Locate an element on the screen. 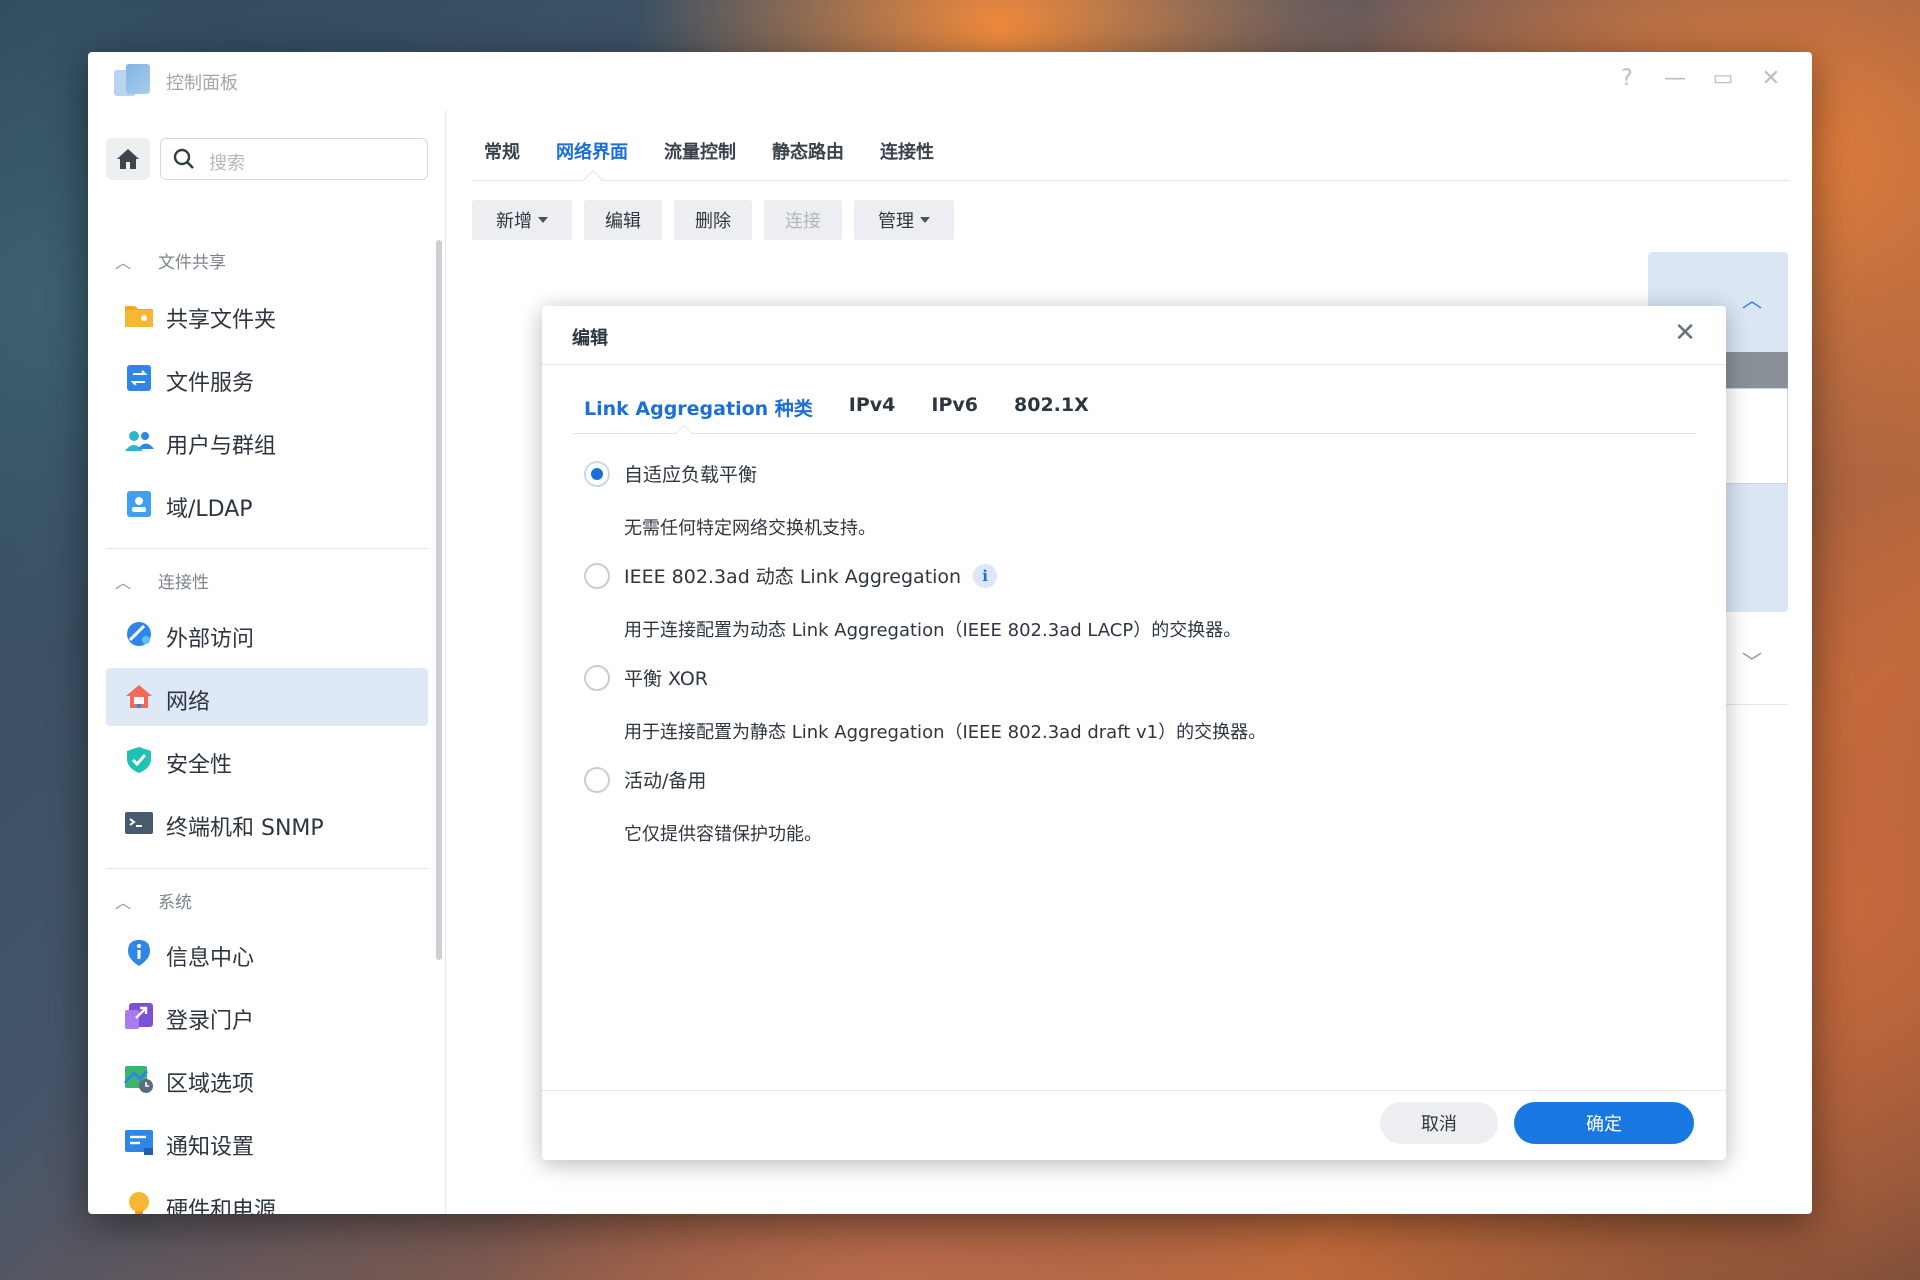  option-balance-xor: 平衡 XOR is located at coordinates (646, 677).